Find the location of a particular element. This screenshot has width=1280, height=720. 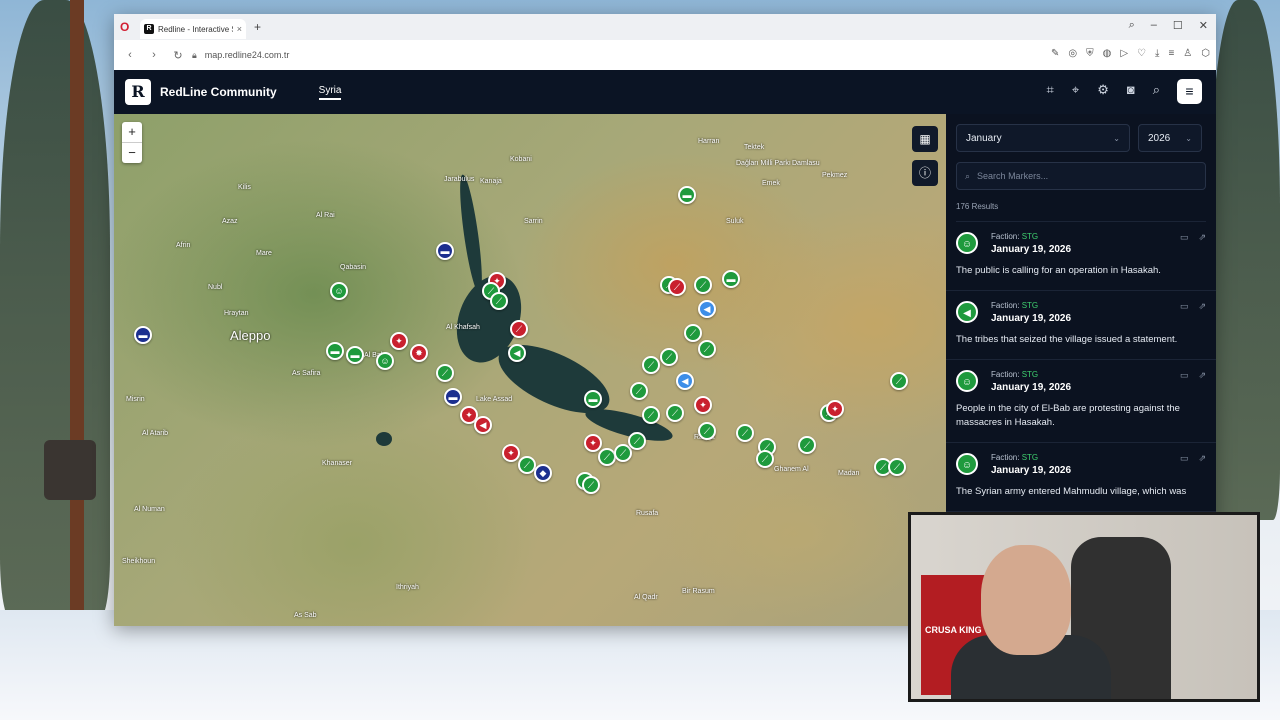

back-icon: ‹ is located at coordinates (130, 55).